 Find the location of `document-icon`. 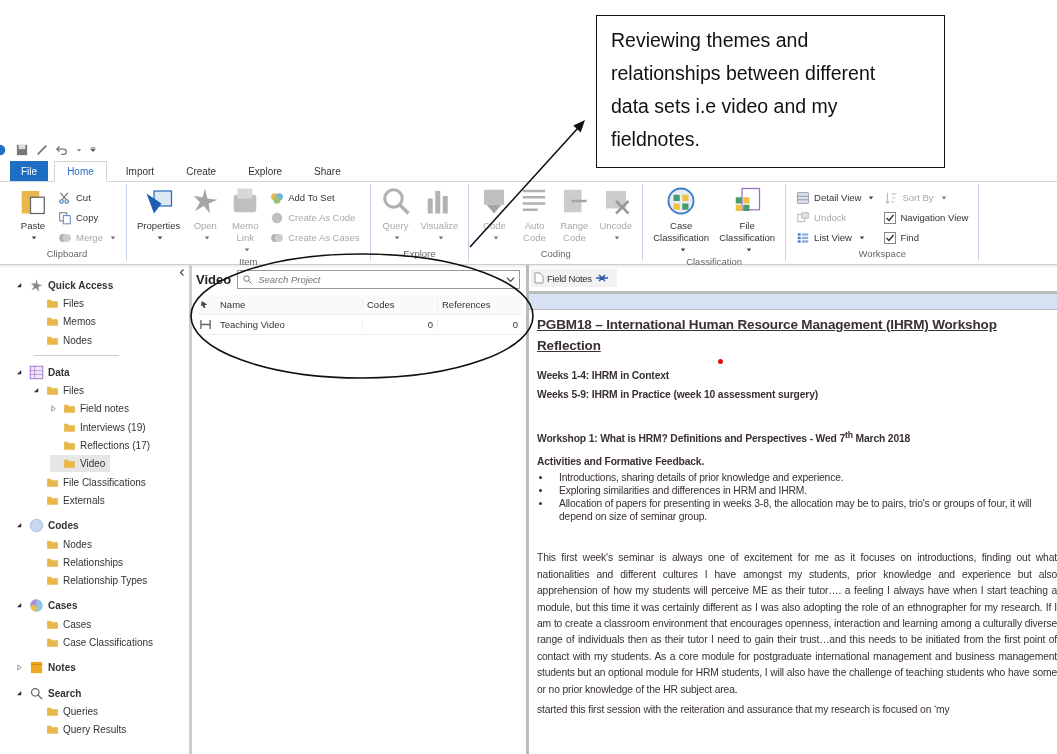

document-icon is located at coordinates (539, 278).